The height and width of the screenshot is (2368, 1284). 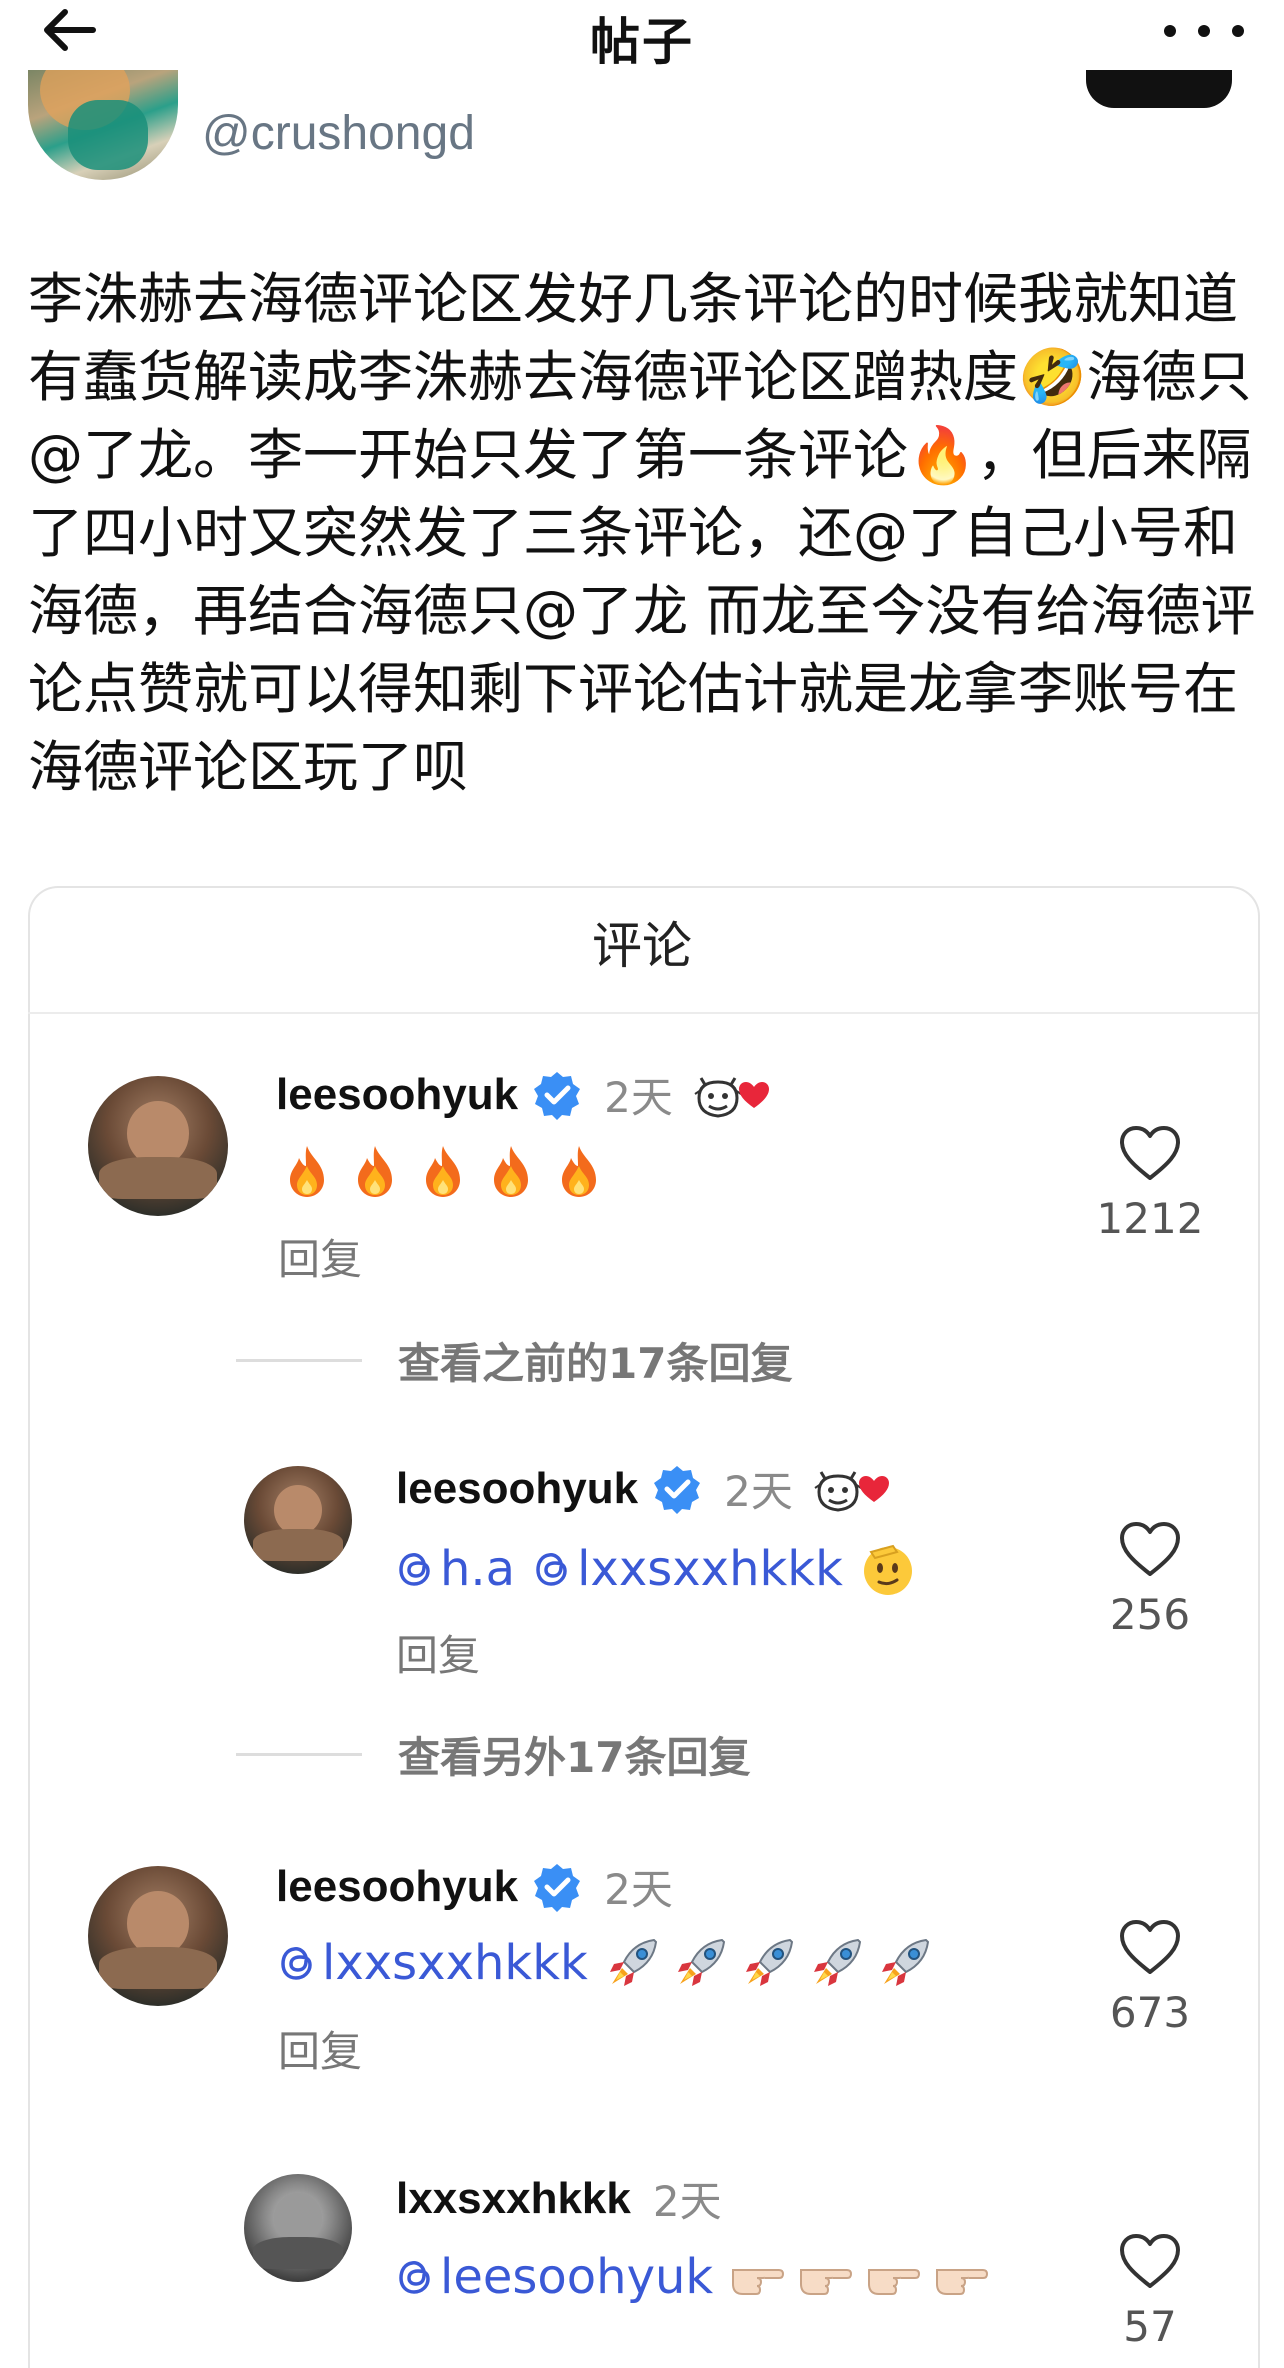 What do you see at coordinates (338, 133) in the screenshot?
I see `author-handle: @crushongd` at bounding box center [338, 133].